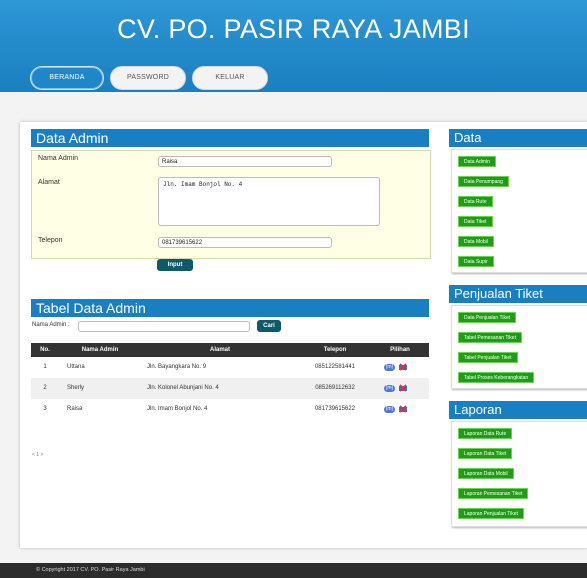 The height and width of the screenshot is (578, 587). Describe the element at coordinates (477, 161) in the screenshot. I see `sidebar-item-data-admin: Data Admin` at that location.